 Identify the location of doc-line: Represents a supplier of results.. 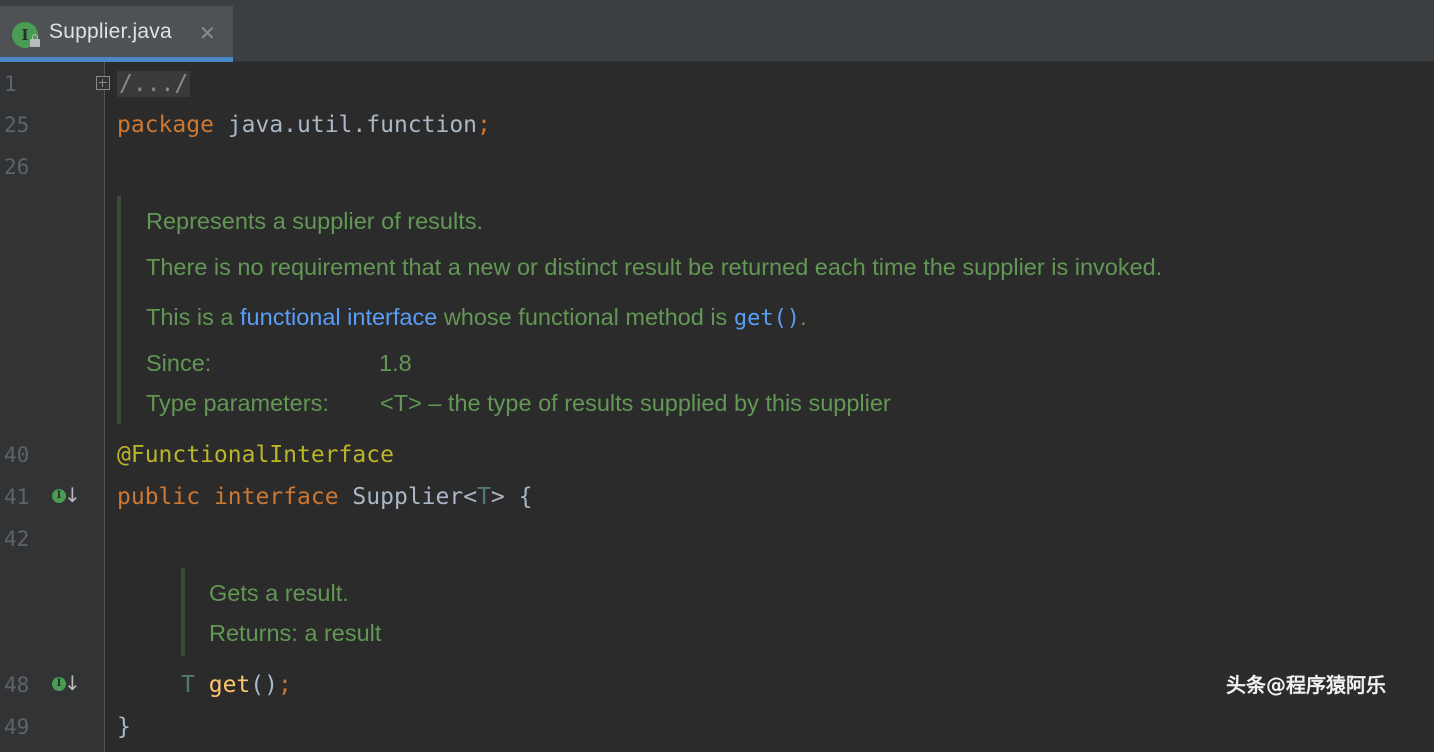
(314, 221).